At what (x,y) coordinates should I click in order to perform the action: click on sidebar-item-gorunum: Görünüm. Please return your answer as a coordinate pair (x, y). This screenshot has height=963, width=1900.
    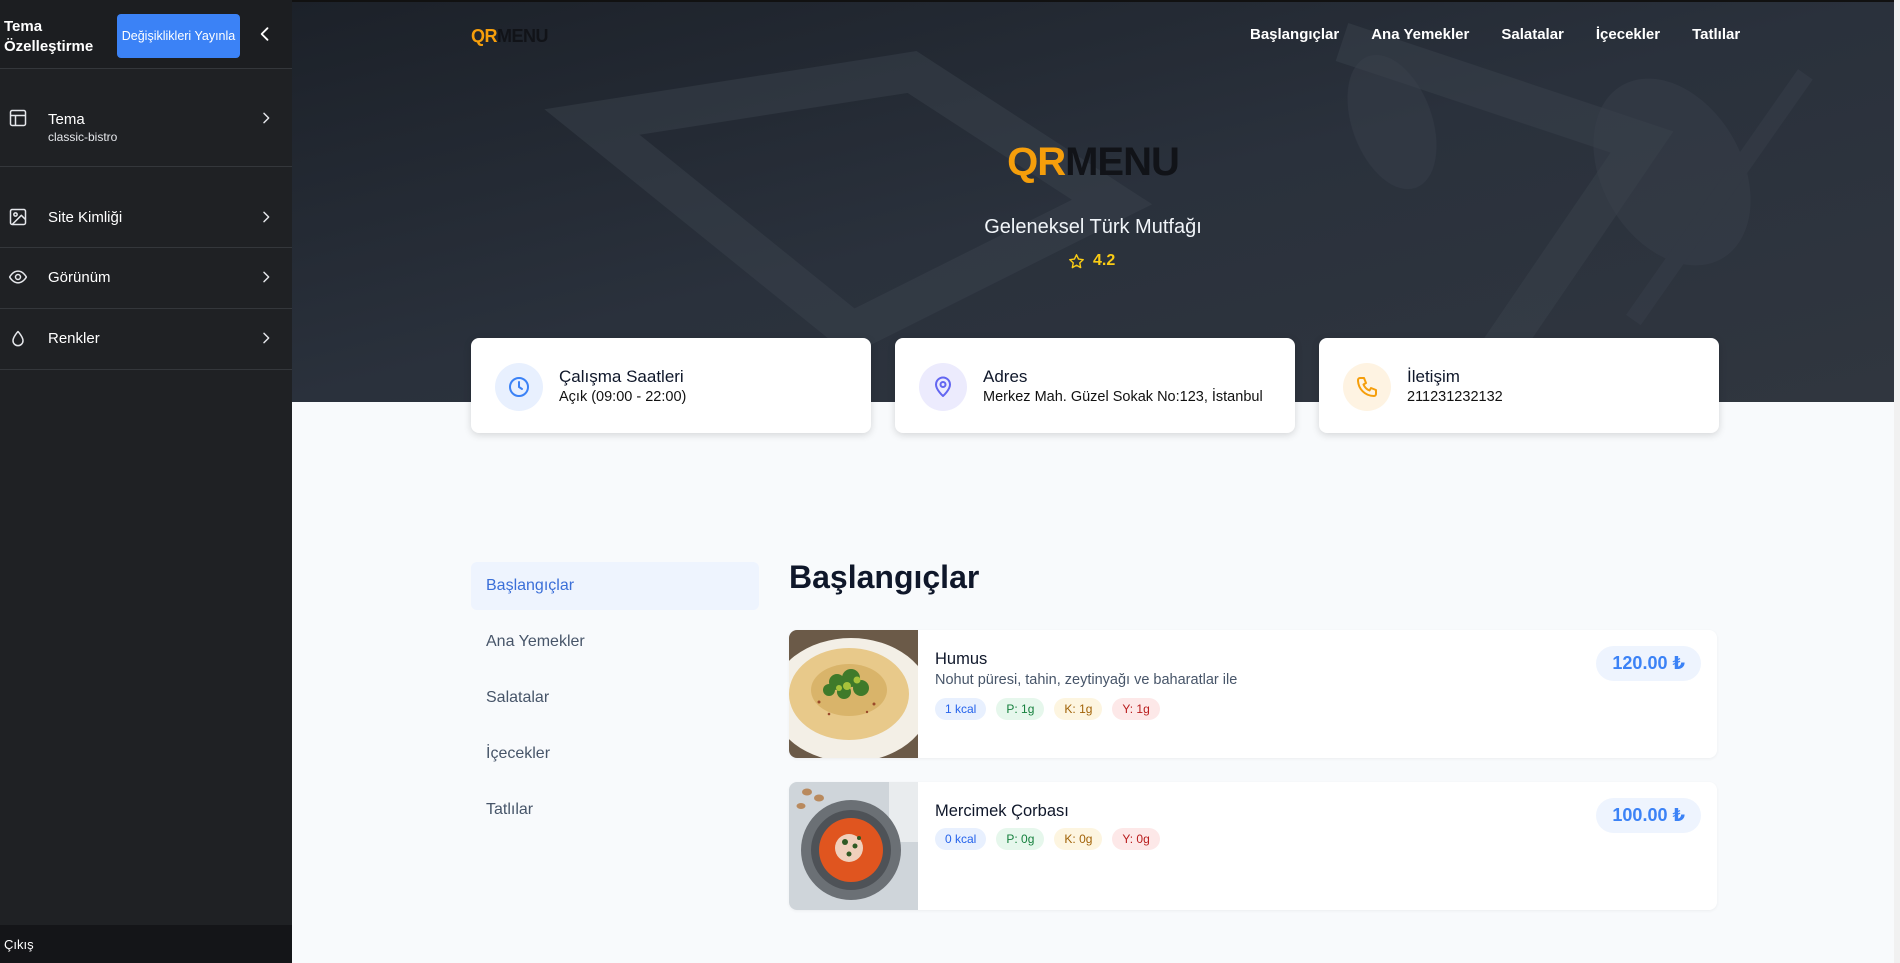
    Looking at the image, I should click on (146, 278).